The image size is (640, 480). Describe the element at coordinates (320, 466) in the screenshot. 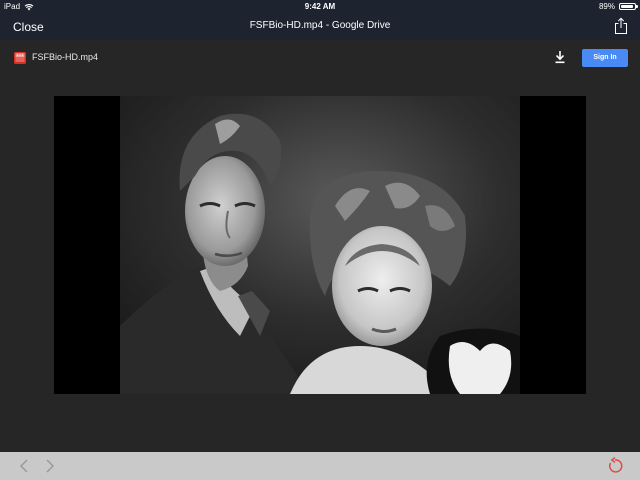

I see `bottom-toolbar` at that location.